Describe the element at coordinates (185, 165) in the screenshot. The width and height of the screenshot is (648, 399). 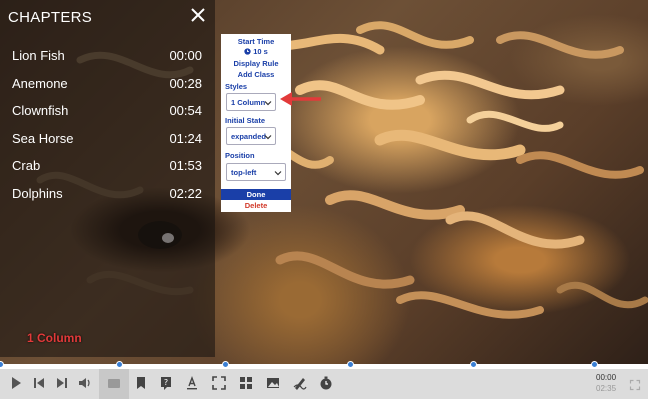
I see `chapter-time: 01:53` at that location.